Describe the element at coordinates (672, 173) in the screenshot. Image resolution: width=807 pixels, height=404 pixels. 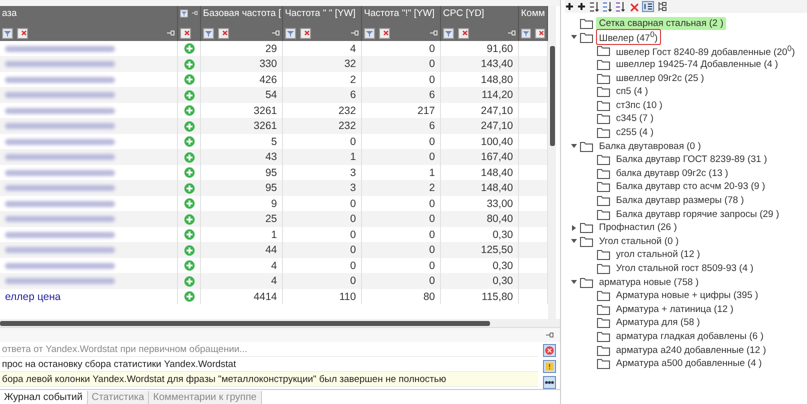
I see `folder-label: балка двутавр 09г2с (13 )` at that location.